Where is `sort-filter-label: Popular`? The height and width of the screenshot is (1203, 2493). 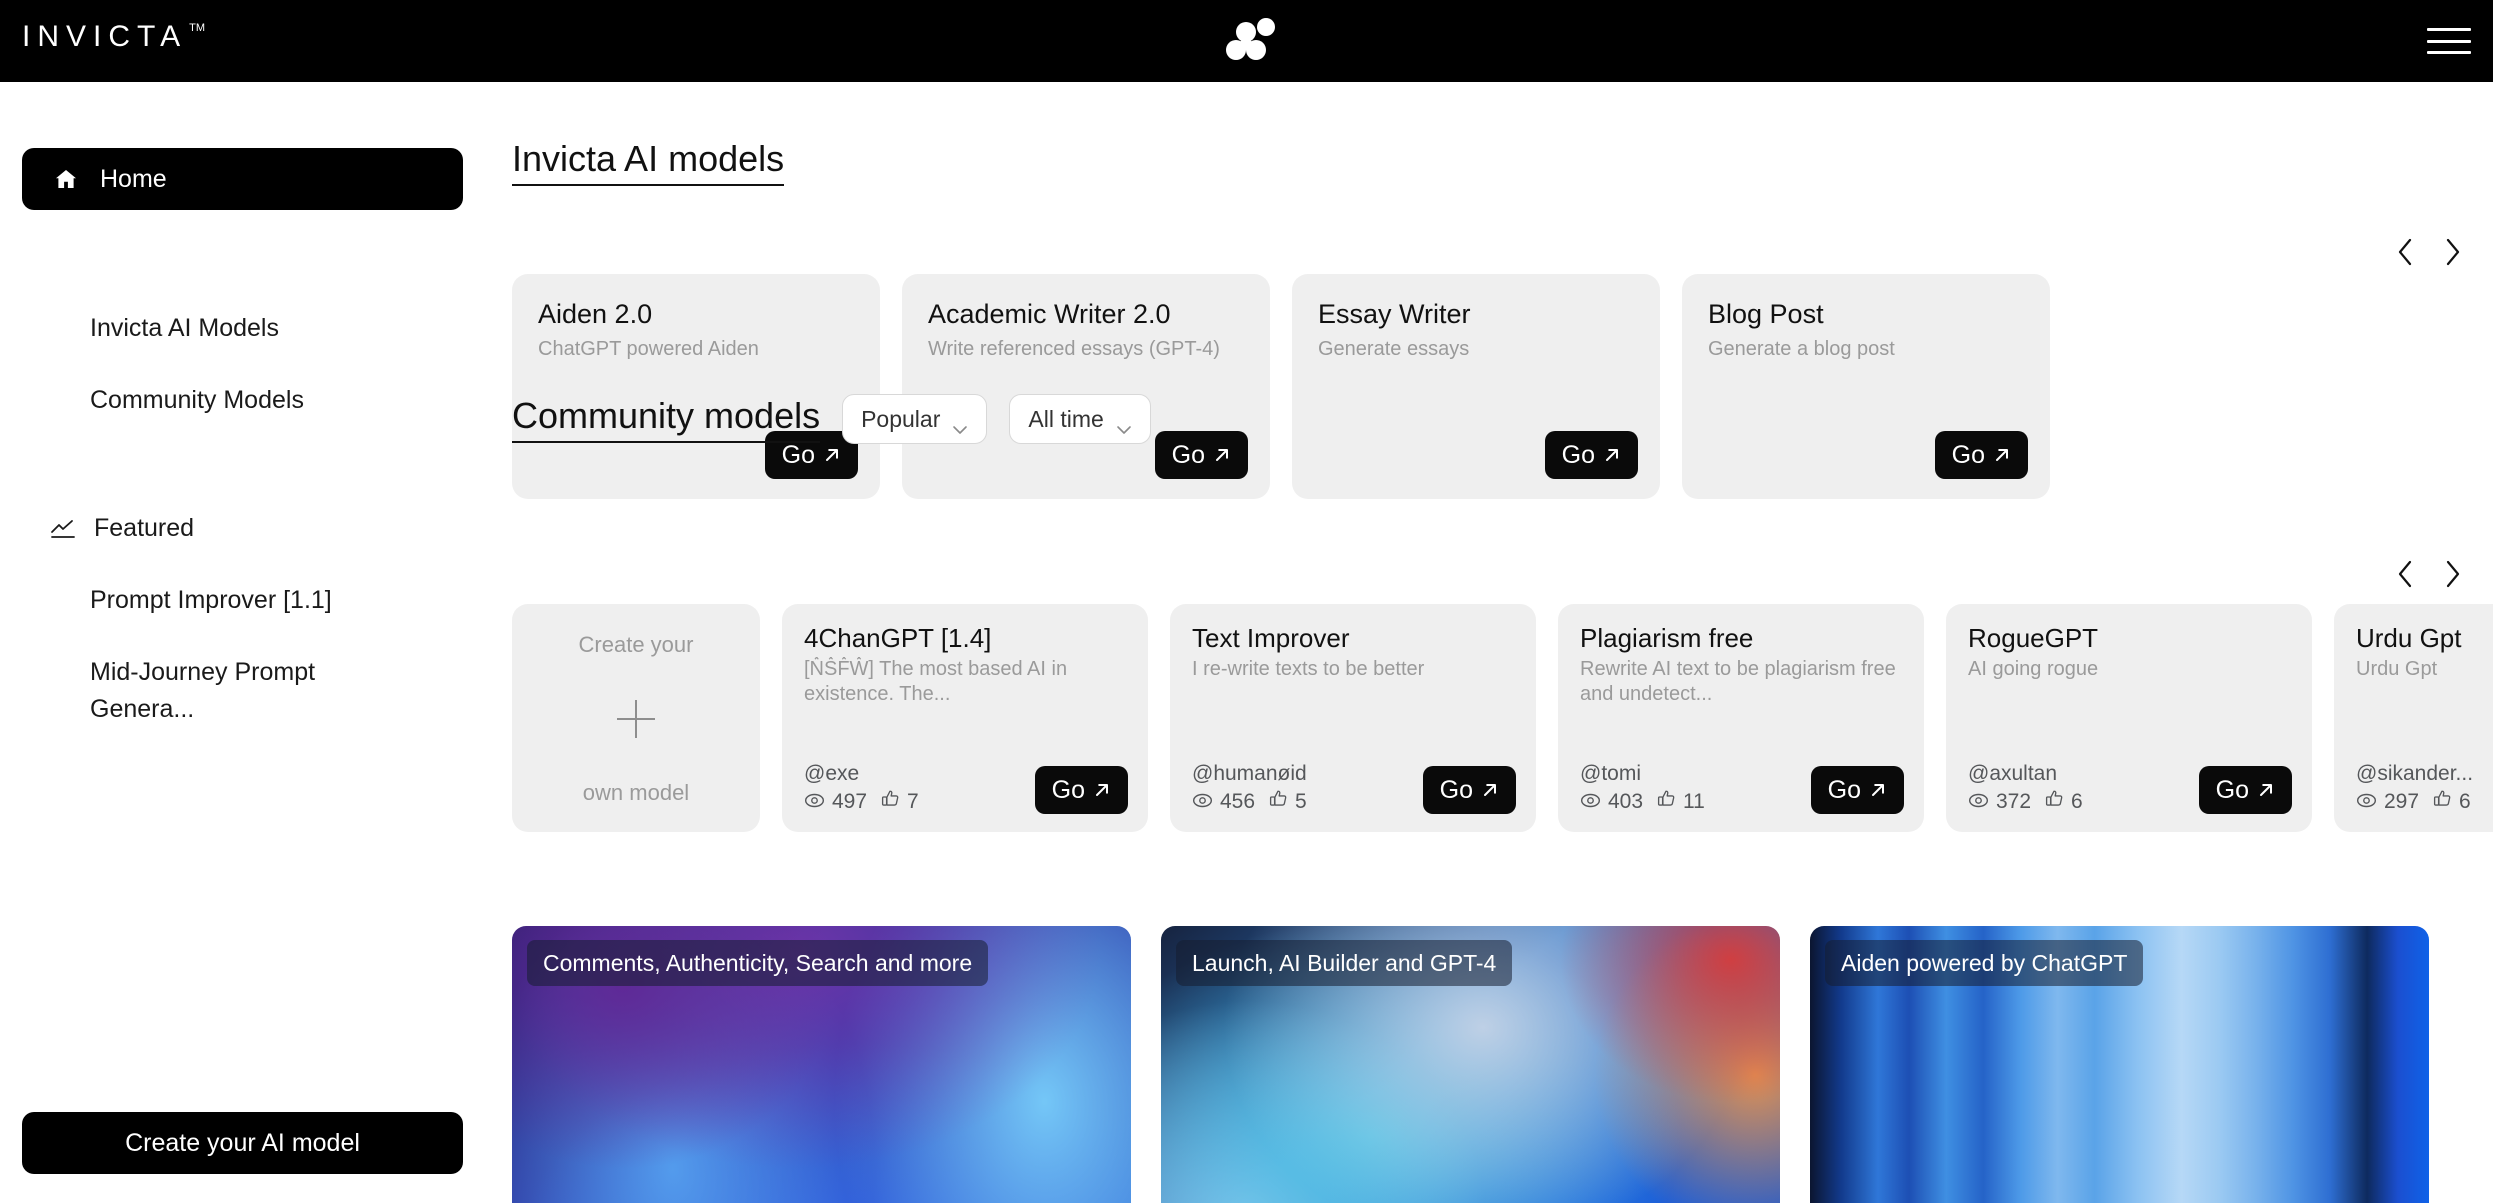 sort-filter-label: Popular is located at coordinates (901, 418).